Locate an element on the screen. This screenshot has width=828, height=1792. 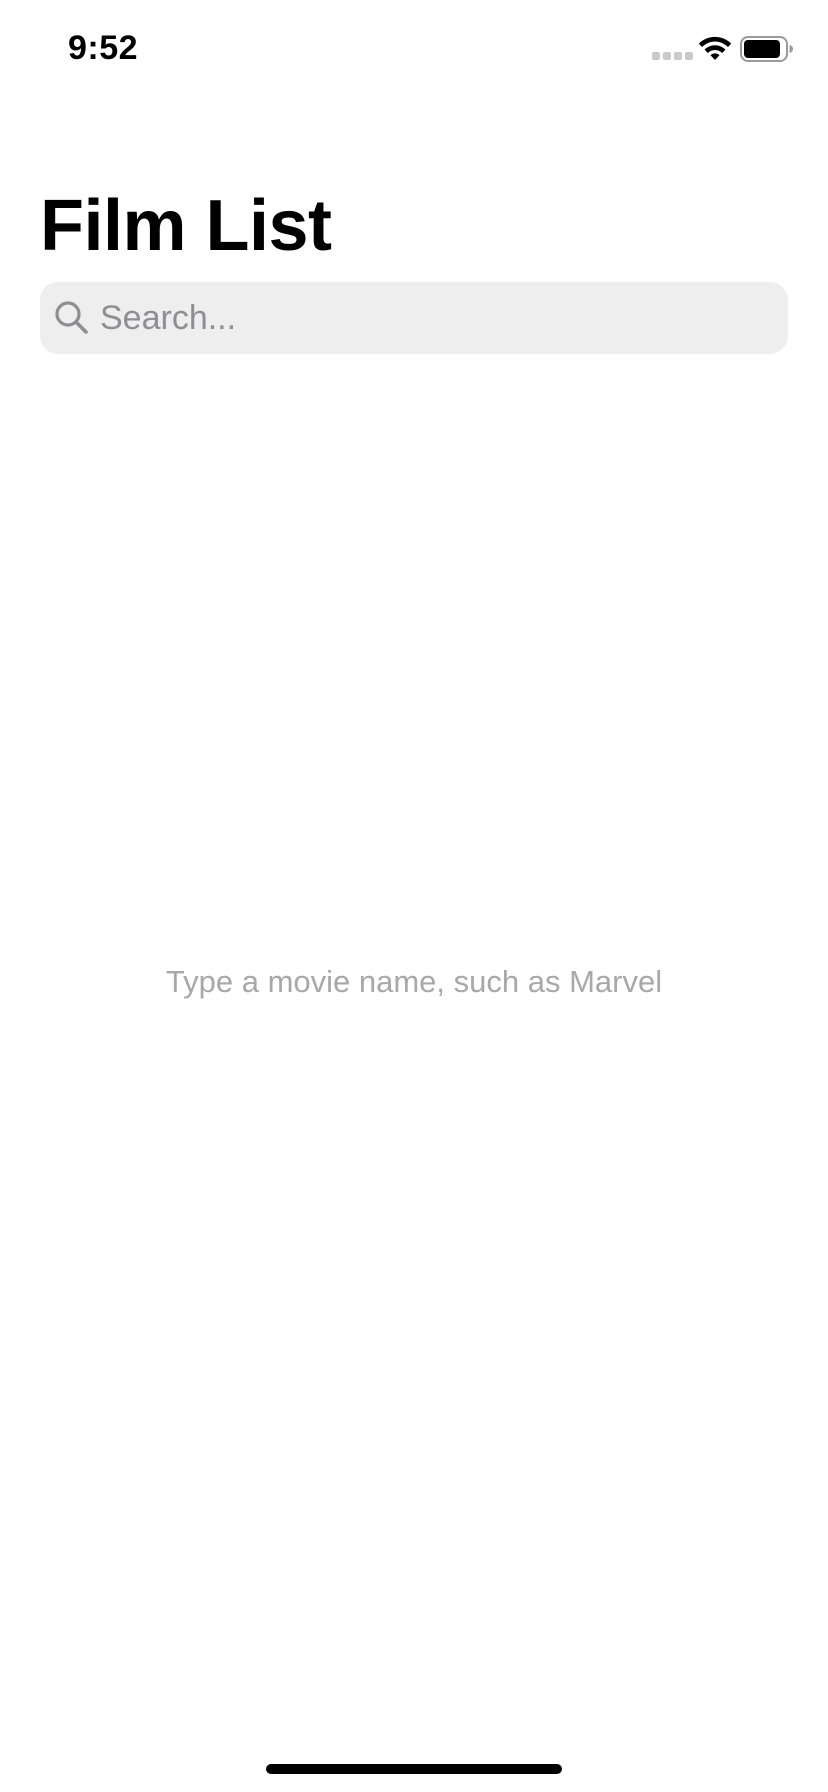
home-indicator is located at coordinates (414, 1769).